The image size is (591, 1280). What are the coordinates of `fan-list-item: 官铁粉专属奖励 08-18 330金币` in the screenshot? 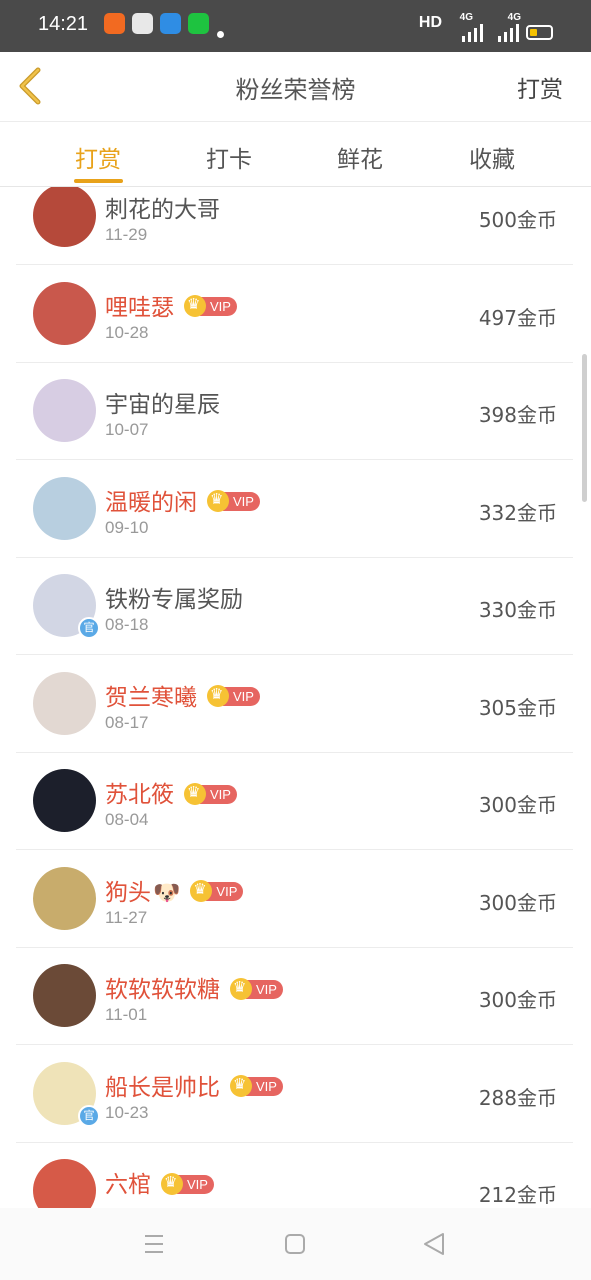 It's located at (294, 606).